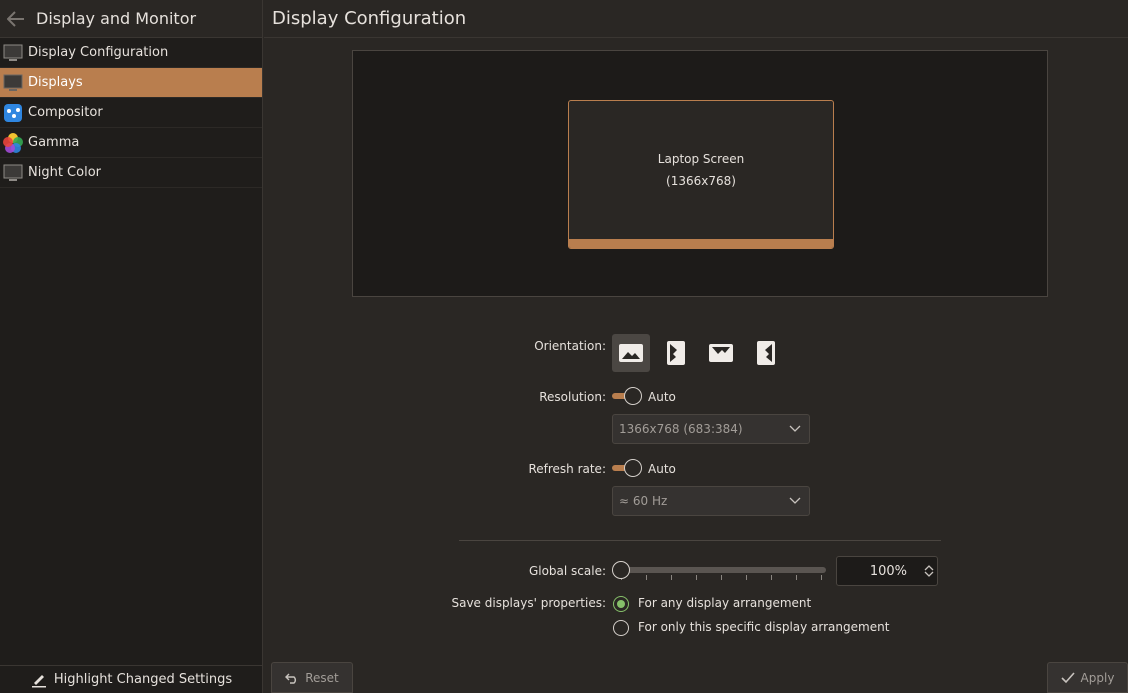 The height and width of the screenshot is (693, 1128). I want to click on sidebar-item-label: Compositor, so click(65, 112).